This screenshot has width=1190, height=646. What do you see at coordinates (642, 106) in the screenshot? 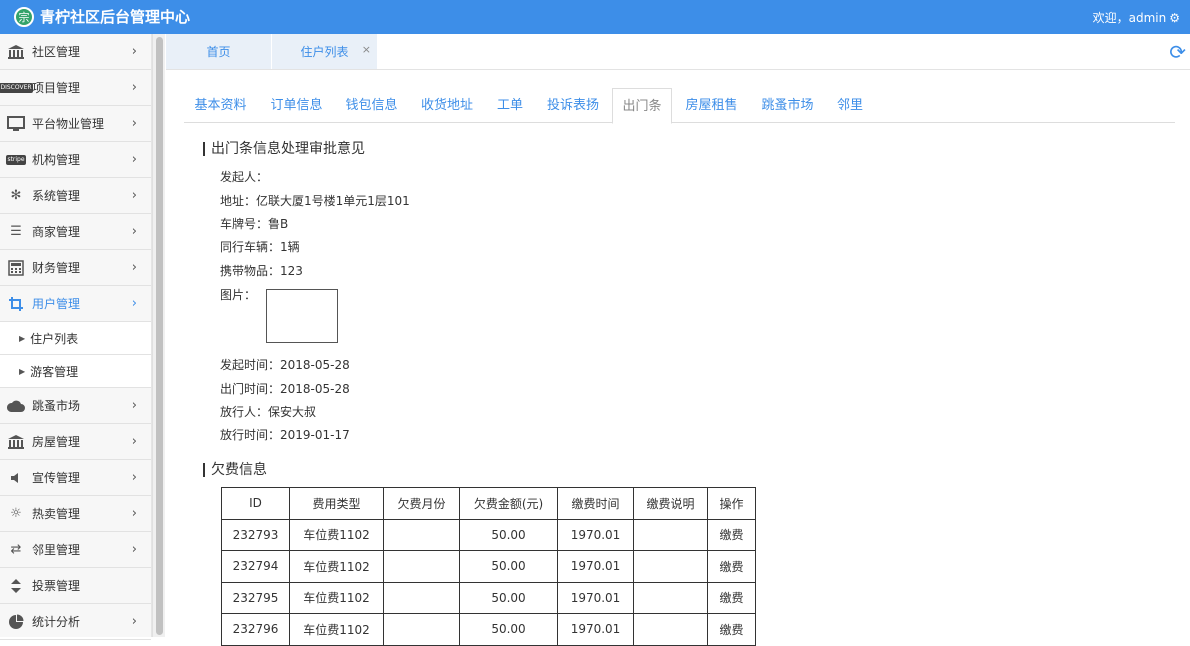
I see `tab-exit-pass: 出门条` at bounding box center [642, 106].